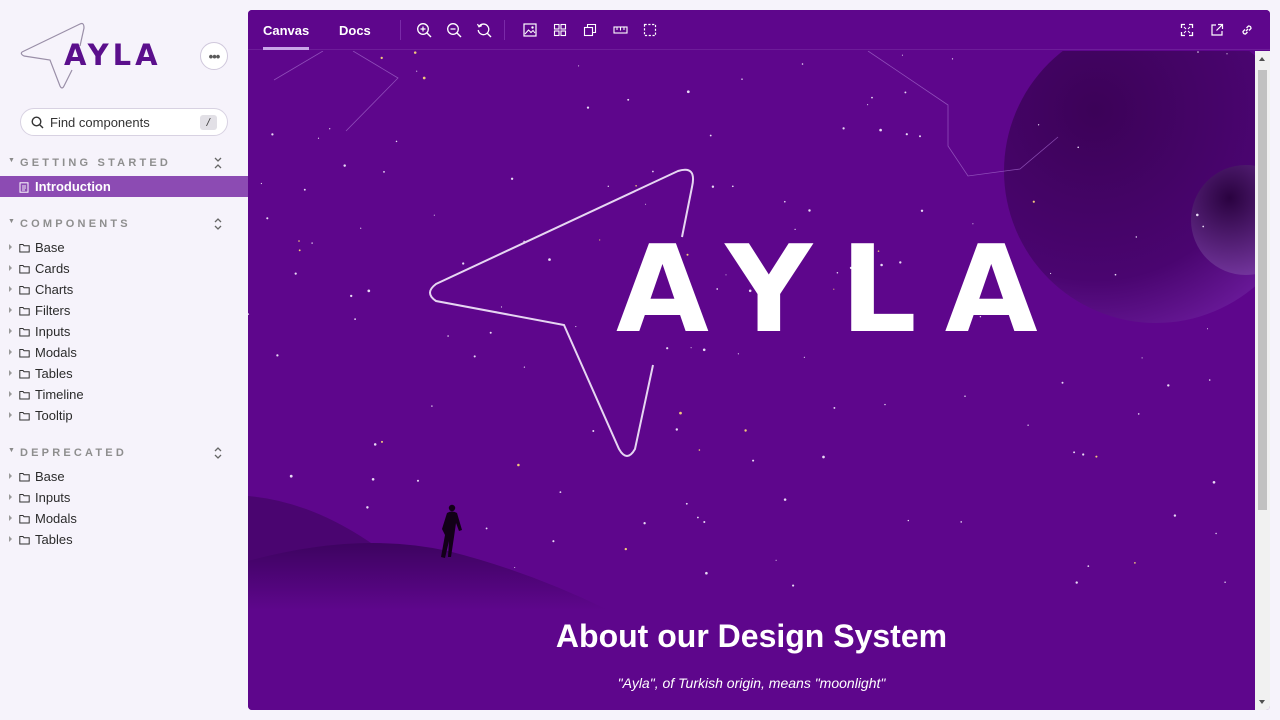 The height and width of the screenshot is (720, 1280). I want to click on outline-icon, so click(650, 30).